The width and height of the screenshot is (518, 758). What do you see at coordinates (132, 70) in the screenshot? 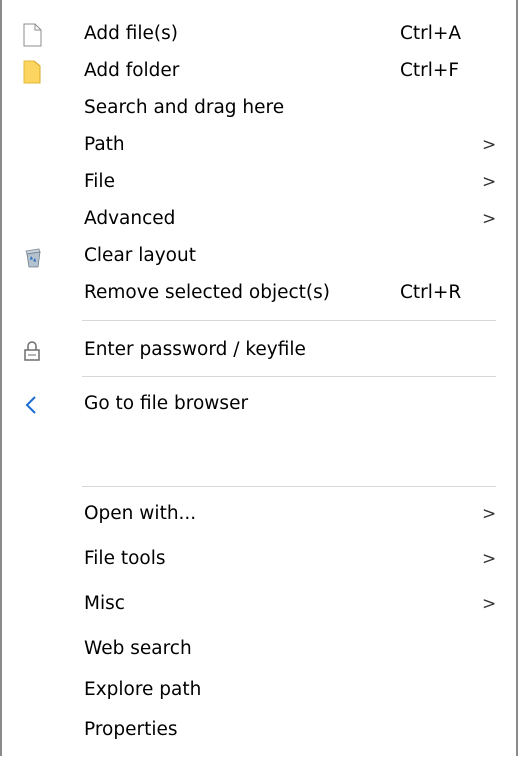
I see `menu-item-label: Add folder` at bounding box center [132, 70].